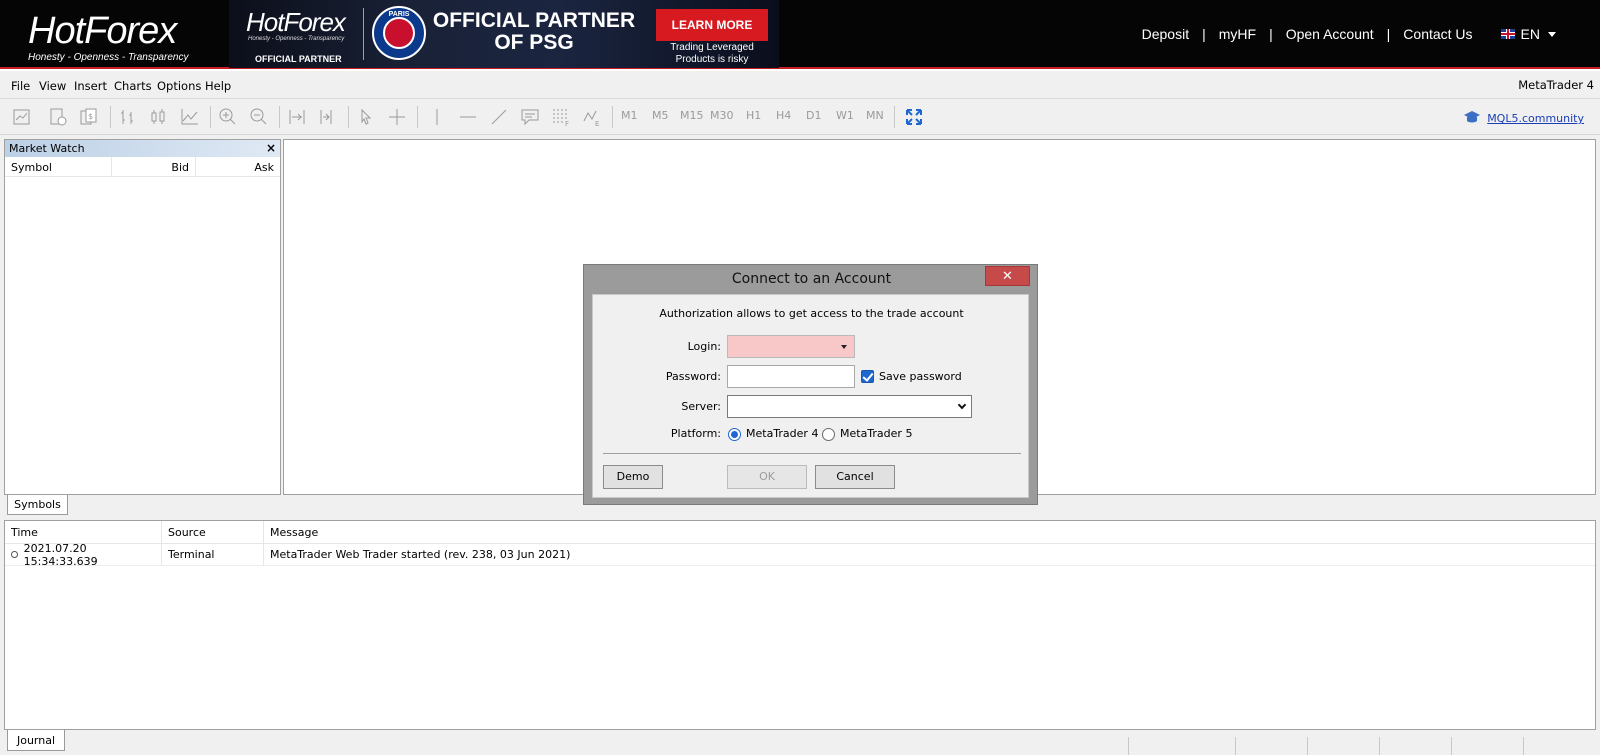 The image size is (1600, 755). What do you see at coordinates (213, 532) in the screenshot?
I see `column-source: Source` at bounding box center [213, 532].